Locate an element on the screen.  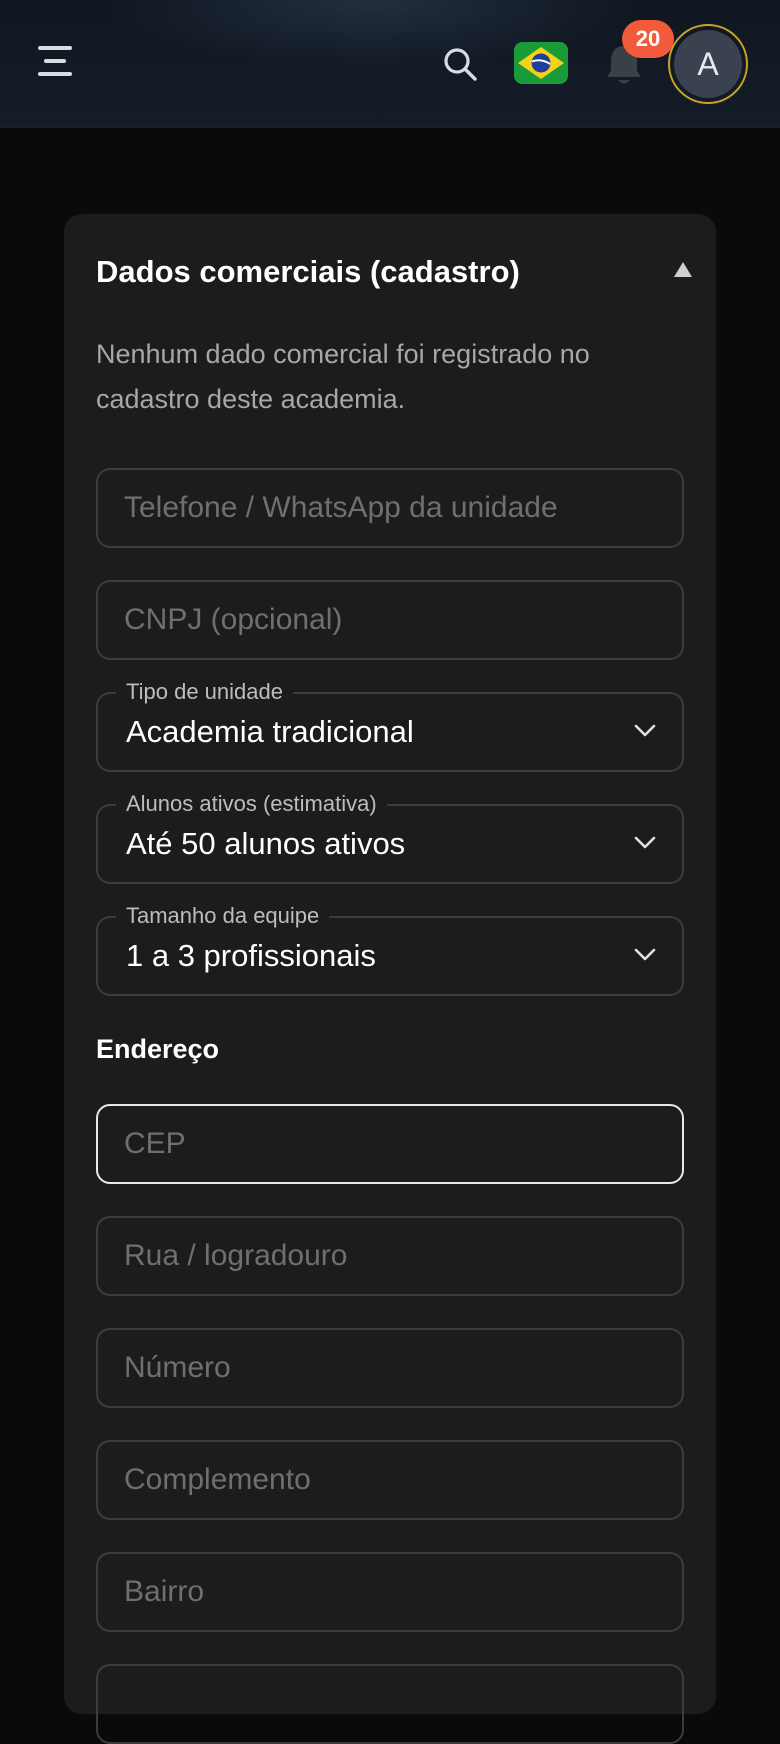
unit-type-value: Academia tradicional is located at coordinates (270, 731).